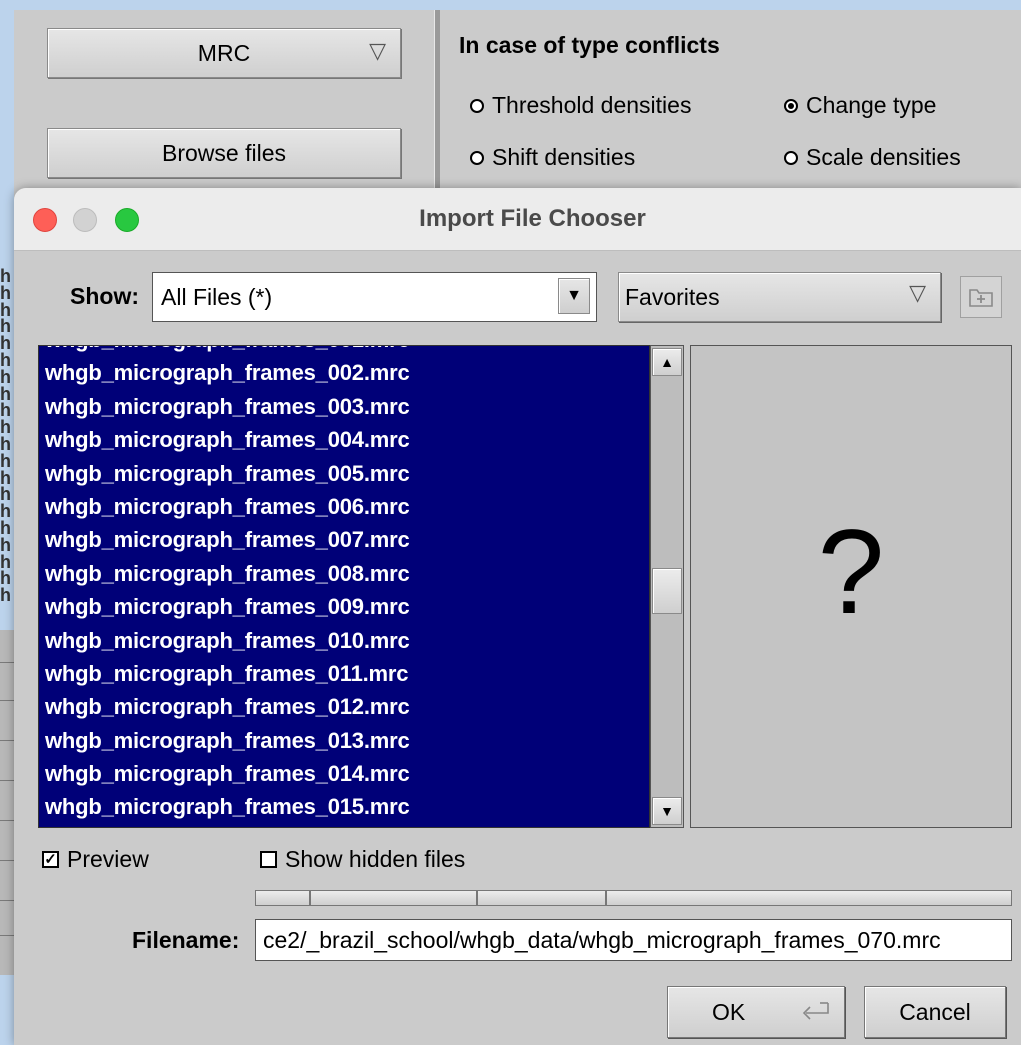  What do you see at coordinates (344, 740) in the screenshot?
I see `file-list-item: whgb_micrograph_frames_013.mrc` at bounding box center [344, 740].